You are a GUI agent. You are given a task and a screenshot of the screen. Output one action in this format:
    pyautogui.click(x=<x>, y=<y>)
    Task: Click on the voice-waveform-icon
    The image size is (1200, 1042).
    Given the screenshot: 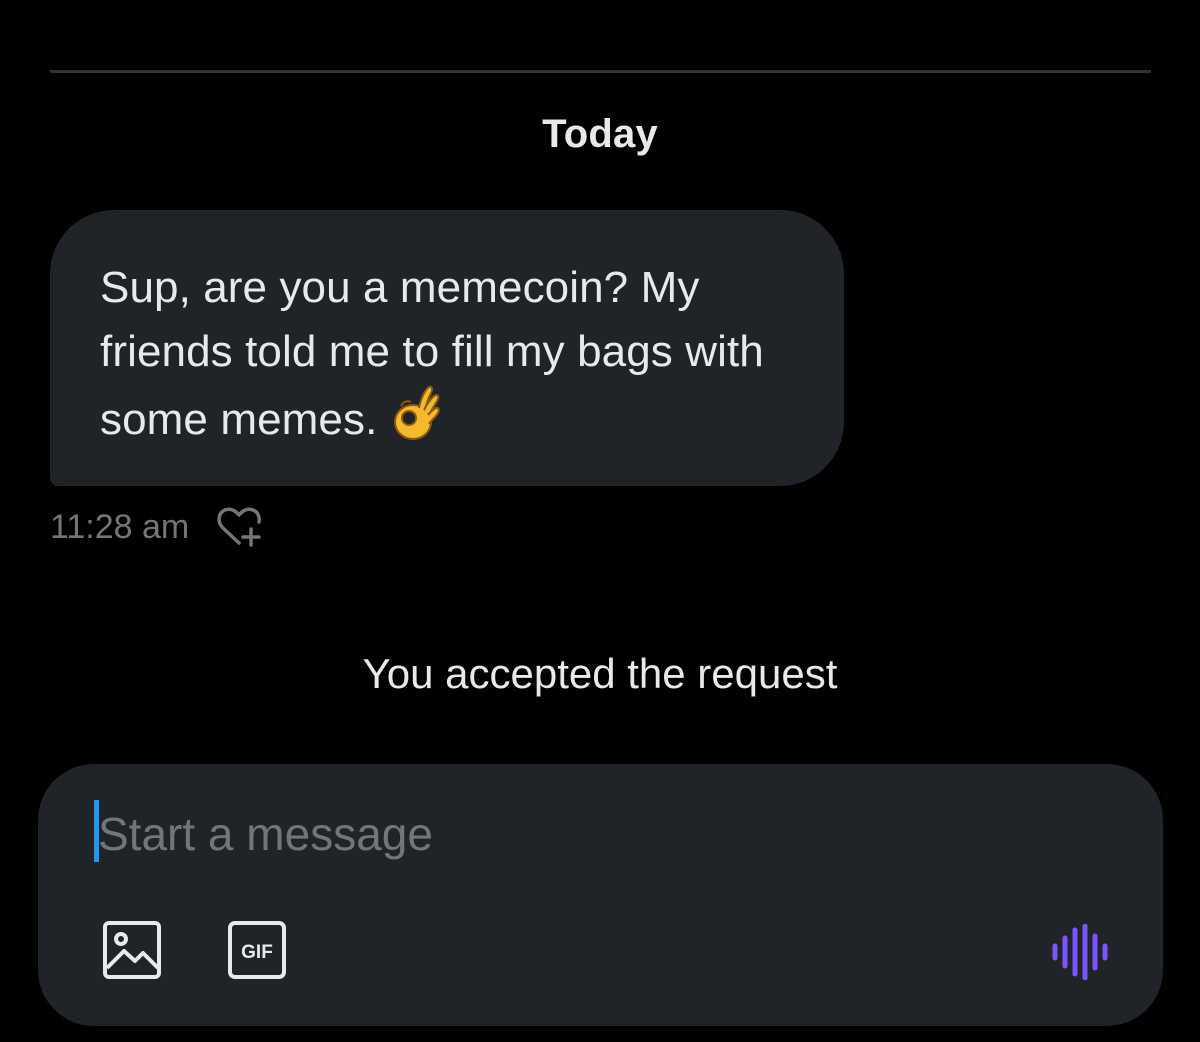 What is the action you would take?
    pyautogui.click(x=1081, y=952)
    